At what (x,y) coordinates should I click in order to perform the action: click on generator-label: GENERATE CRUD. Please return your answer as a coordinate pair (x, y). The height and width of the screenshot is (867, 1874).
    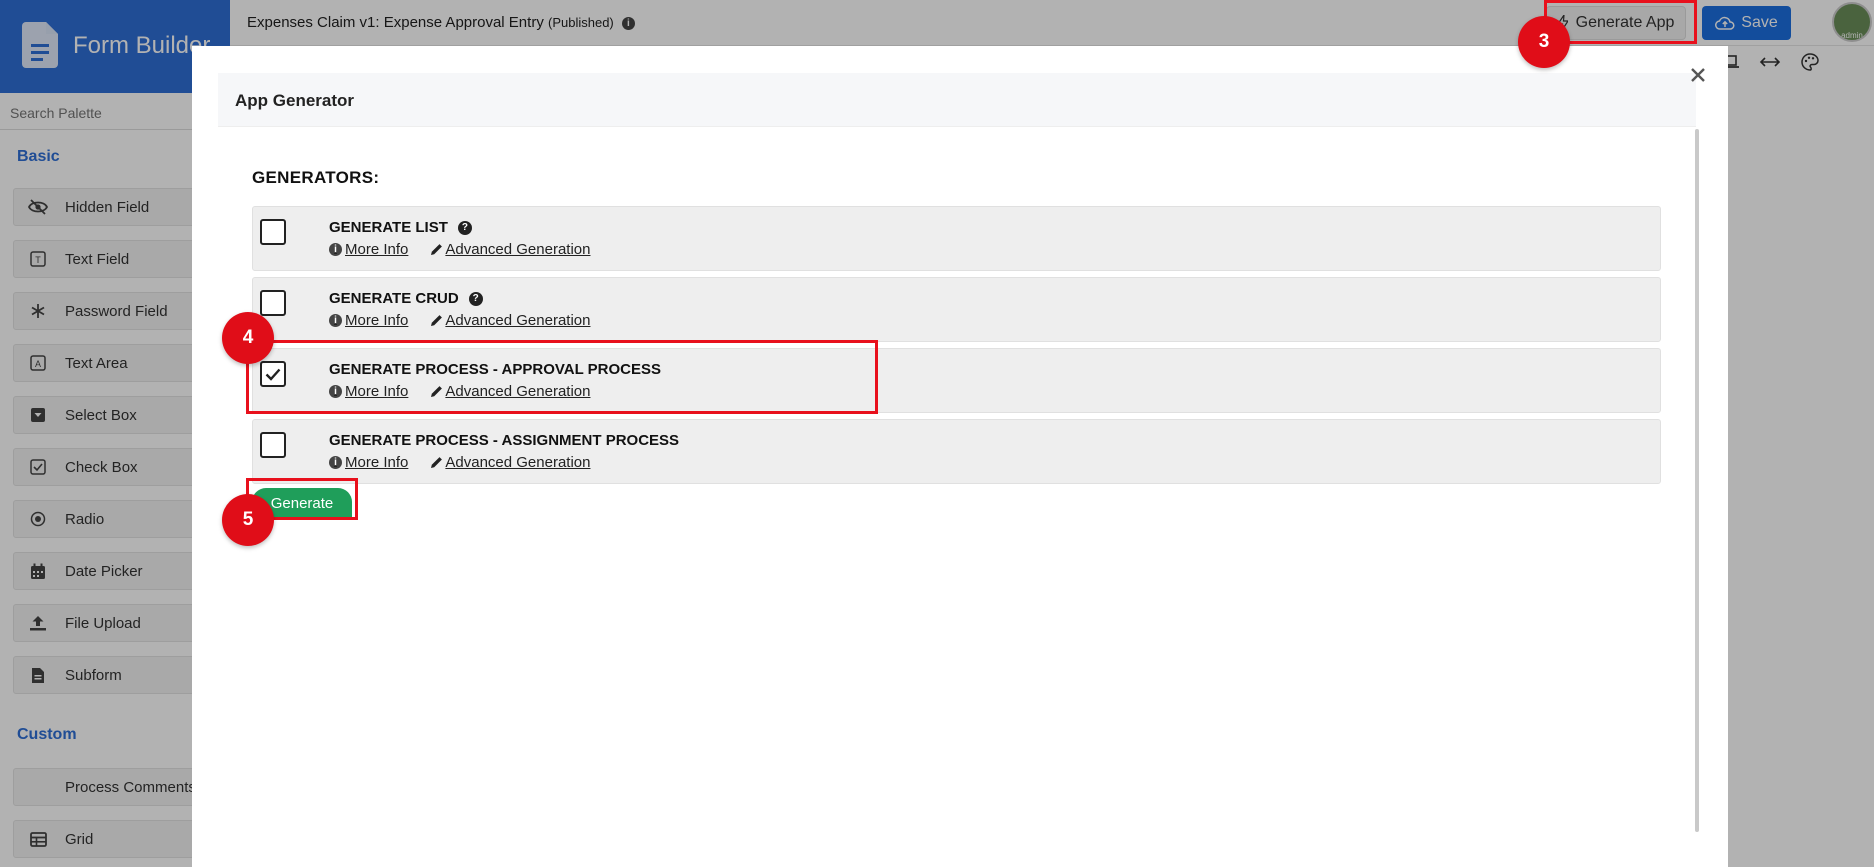
    Looking at the image, I should click on (394, 298).